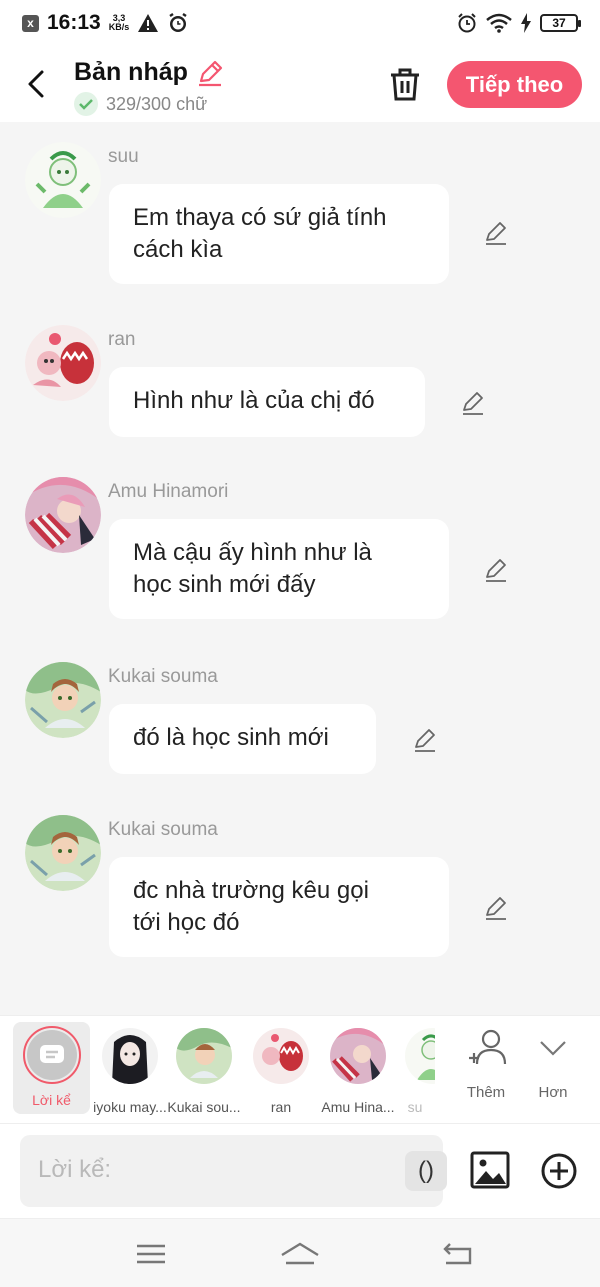  I want to click on character-item: ran, so click(281, 1069).